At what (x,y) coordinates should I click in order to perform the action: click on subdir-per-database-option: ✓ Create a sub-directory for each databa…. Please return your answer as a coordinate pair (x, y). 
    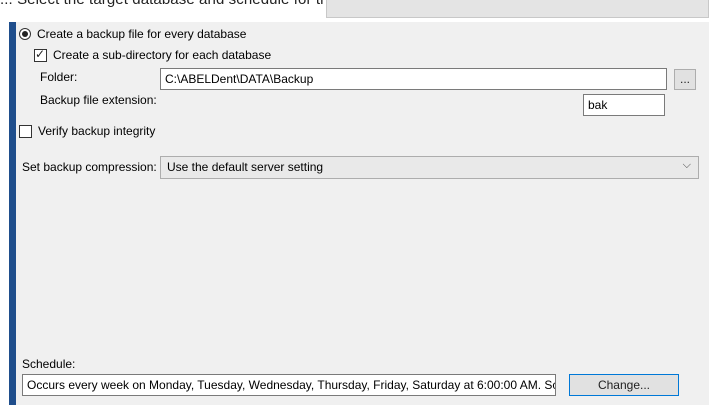
    Looking at the image, I should click on (153, 54).